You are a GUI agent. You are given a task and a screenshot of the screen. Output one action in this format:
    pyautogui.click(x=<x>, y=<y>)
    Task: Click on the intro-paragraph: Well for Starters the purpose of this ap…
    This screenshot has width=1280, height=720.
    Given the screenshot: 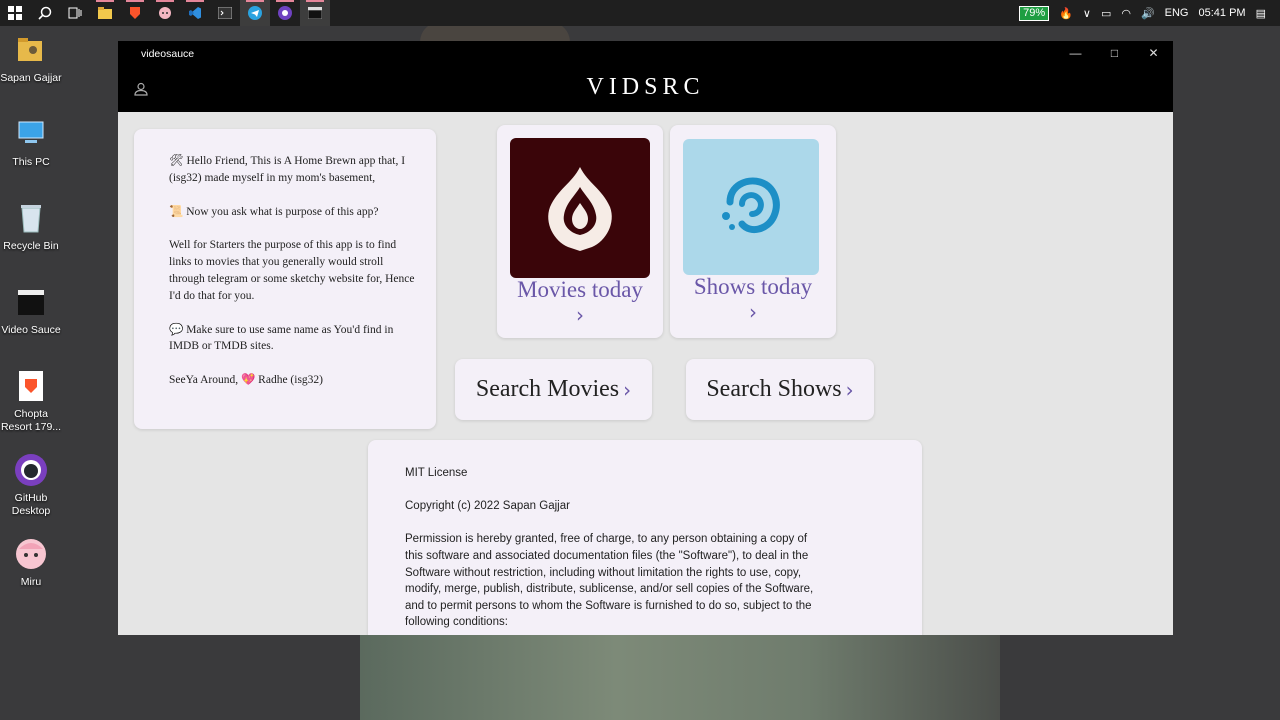 What is the action you would take?
    pyautogui.click(x=292, y=270)
    